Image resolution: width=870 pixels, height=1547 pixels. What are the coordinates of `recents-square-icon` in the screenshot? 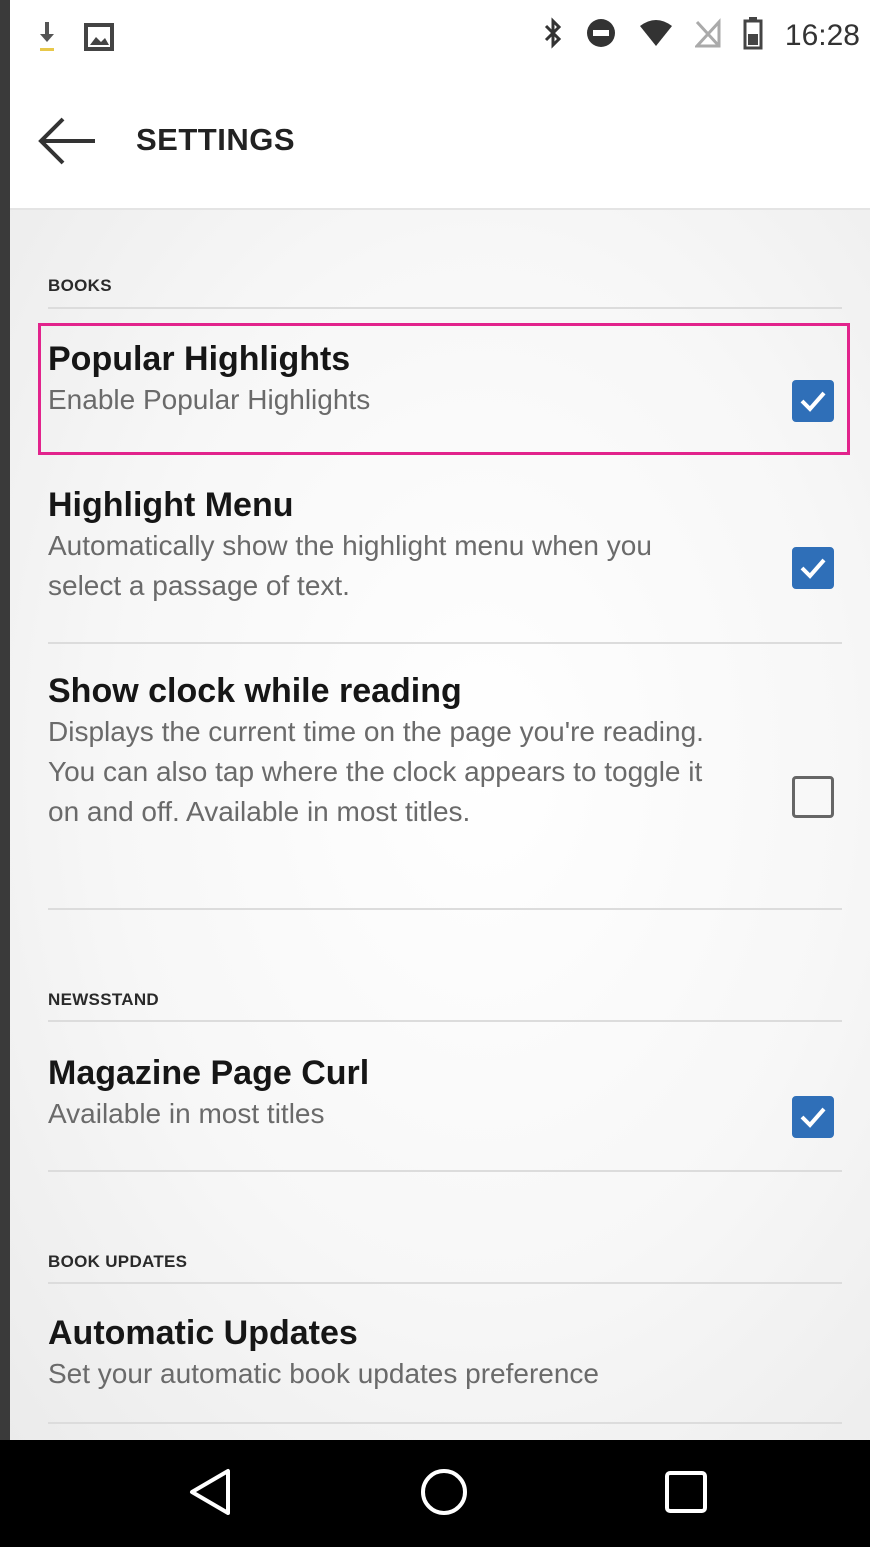 It's located at (686, 1494).